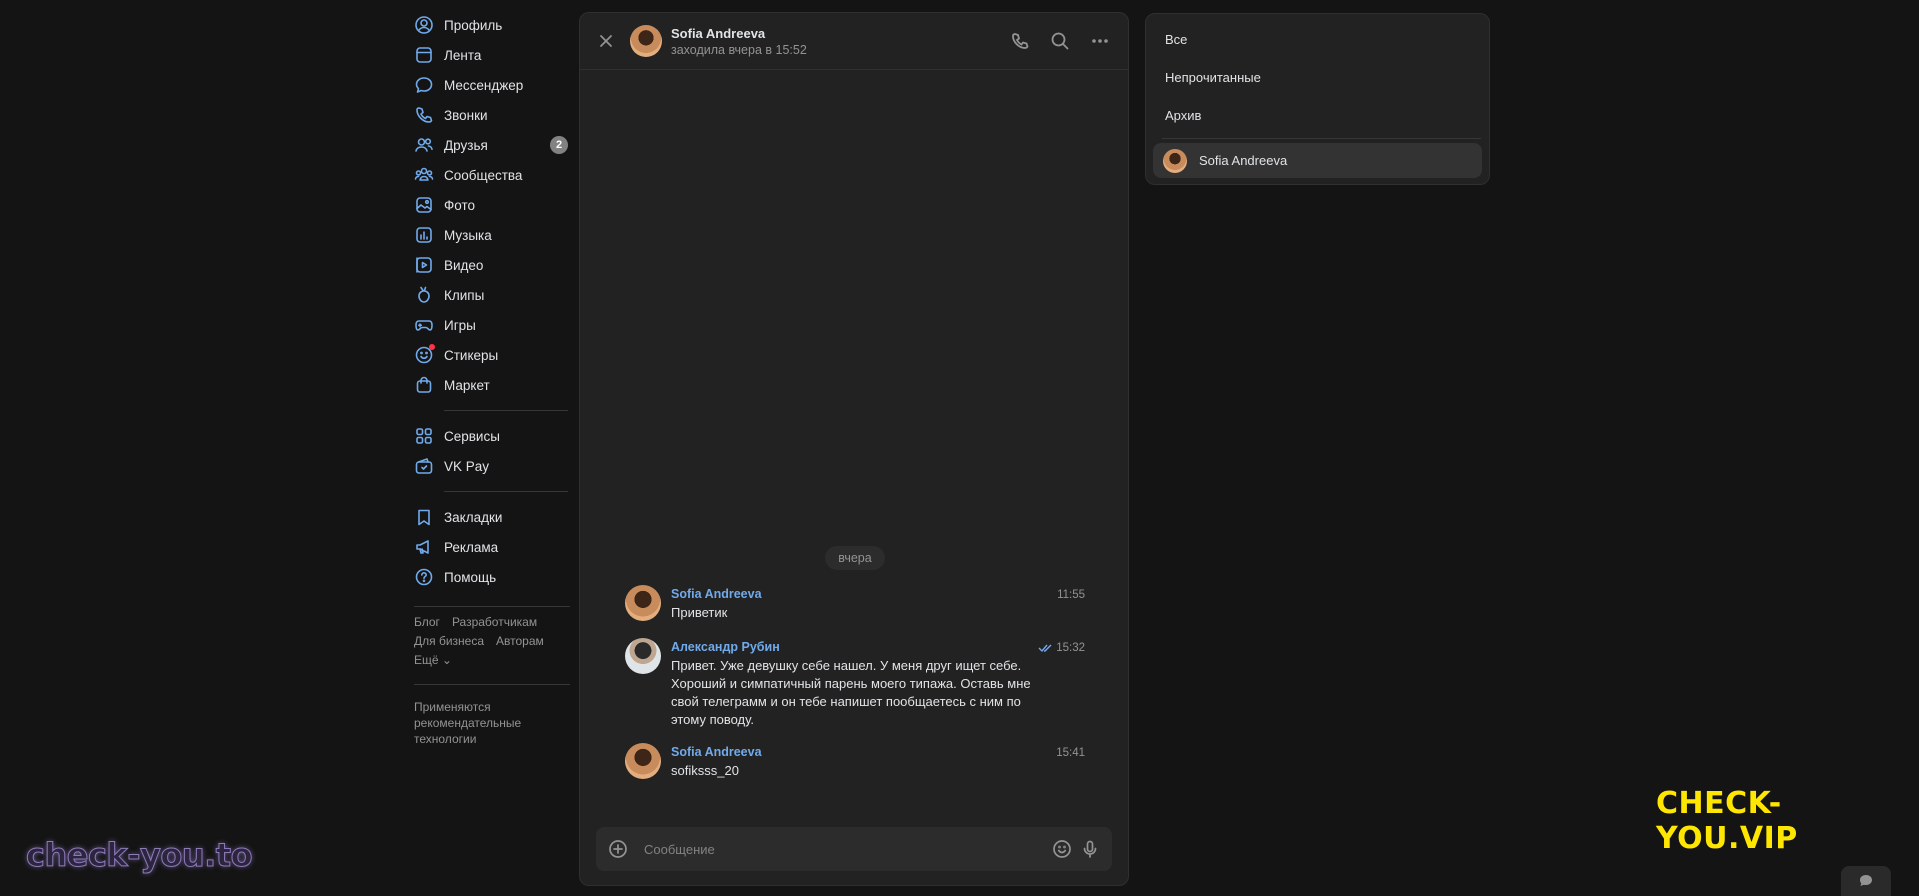  I want to click on users-icon, so click(424, 145).